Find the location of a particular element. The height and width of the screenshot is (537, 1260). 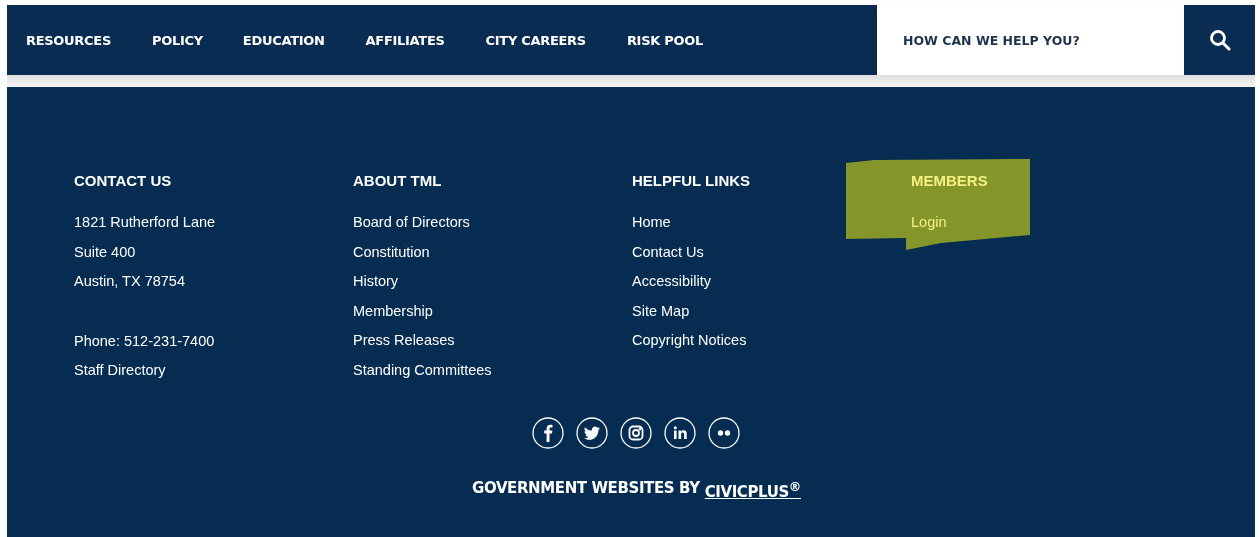

credit-text: GOVERNMENT WEBSITES BY is located at coordinates (586, 489).